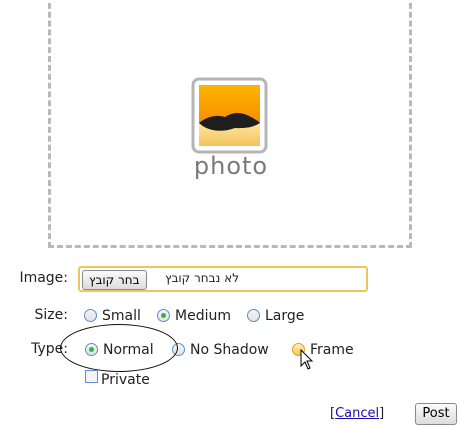 The height and width of the screenshot is (426, 461). I want to click on size-medium-radio, so click(163, 315).